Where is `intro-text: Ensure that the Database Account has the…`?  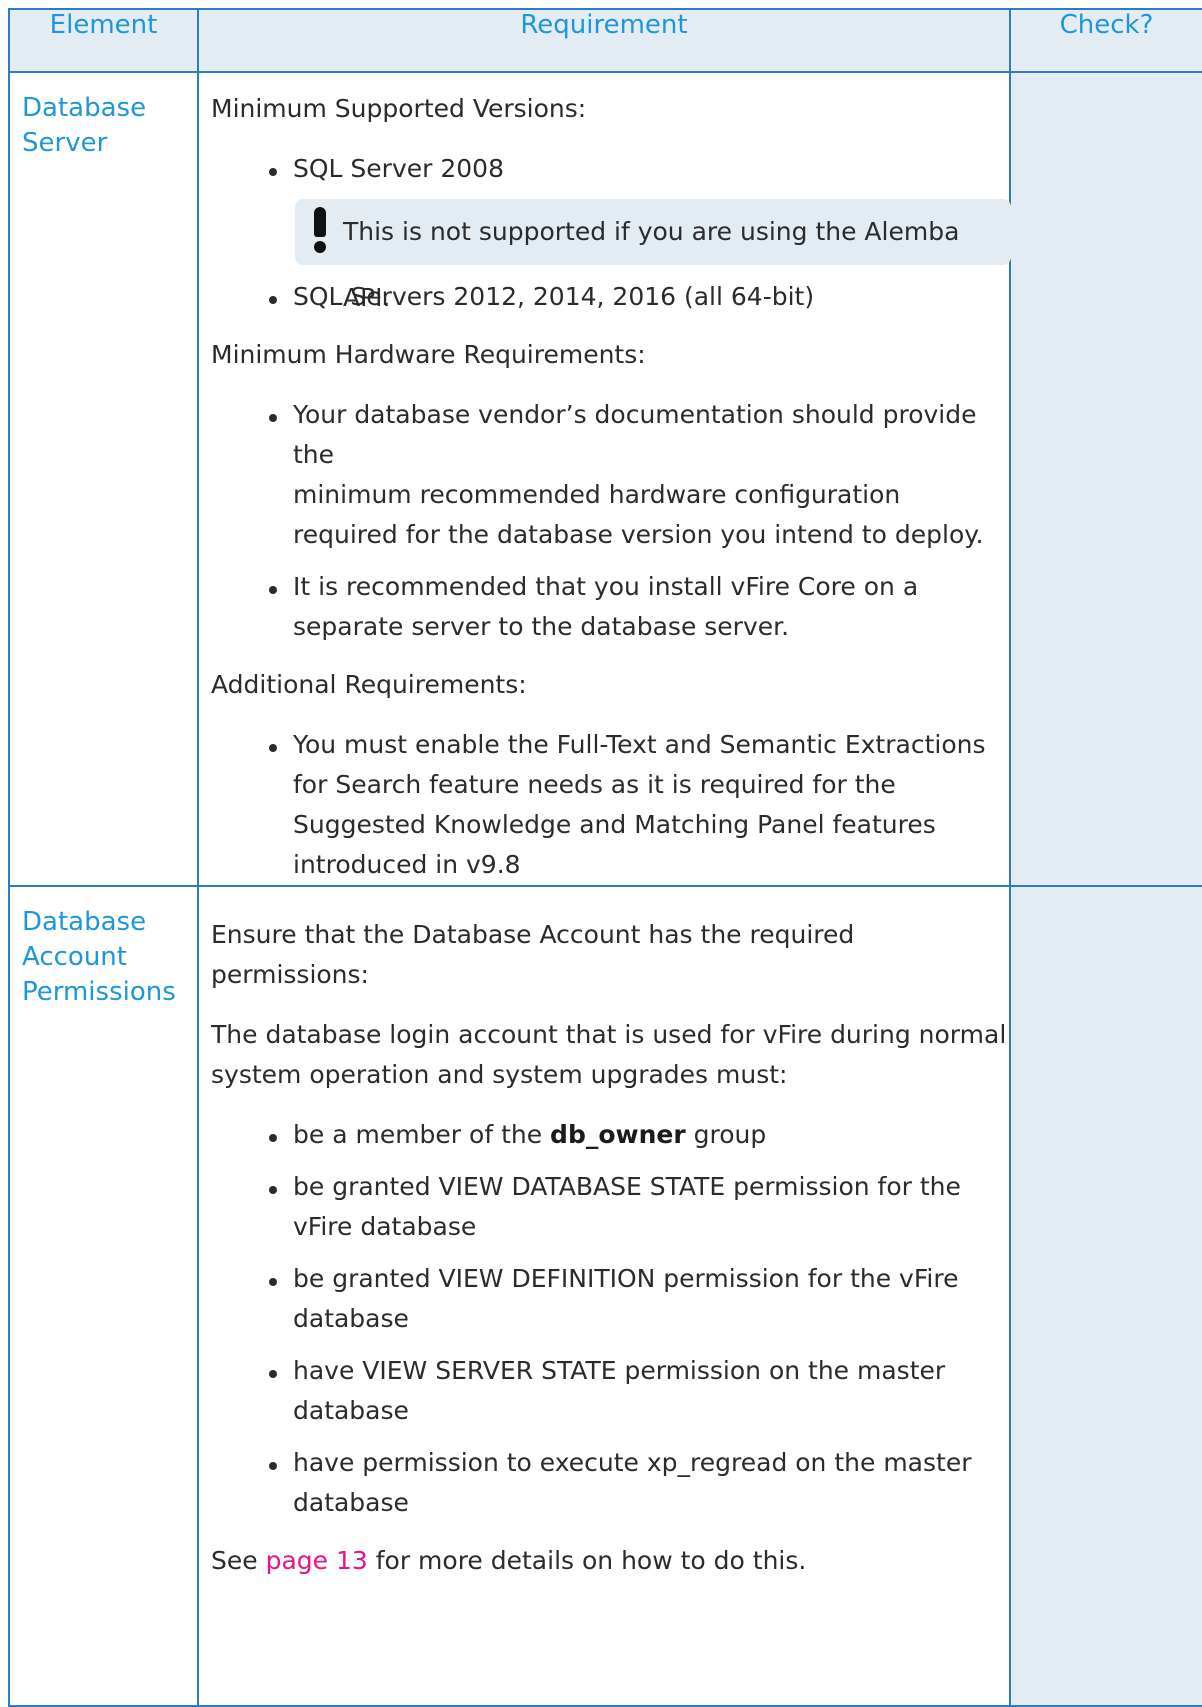 intro-text: Ensure that the Database Account has the… is located at coordinates (533, 954).